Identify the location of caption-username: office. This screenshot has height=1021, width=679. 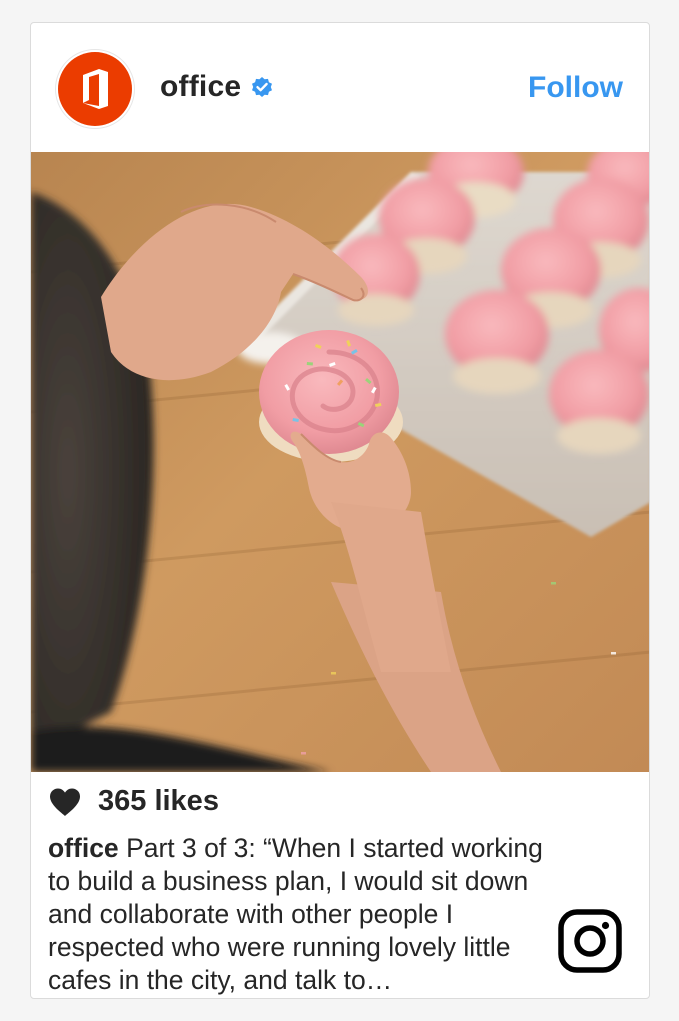
(83, 848).